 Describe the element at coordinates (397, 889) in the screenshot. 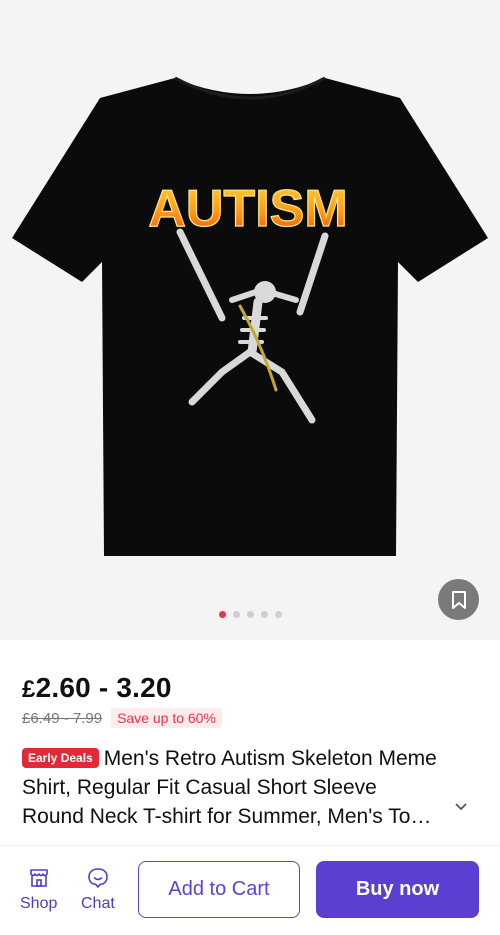

I see `buy-now-button: Buy now` at that location.